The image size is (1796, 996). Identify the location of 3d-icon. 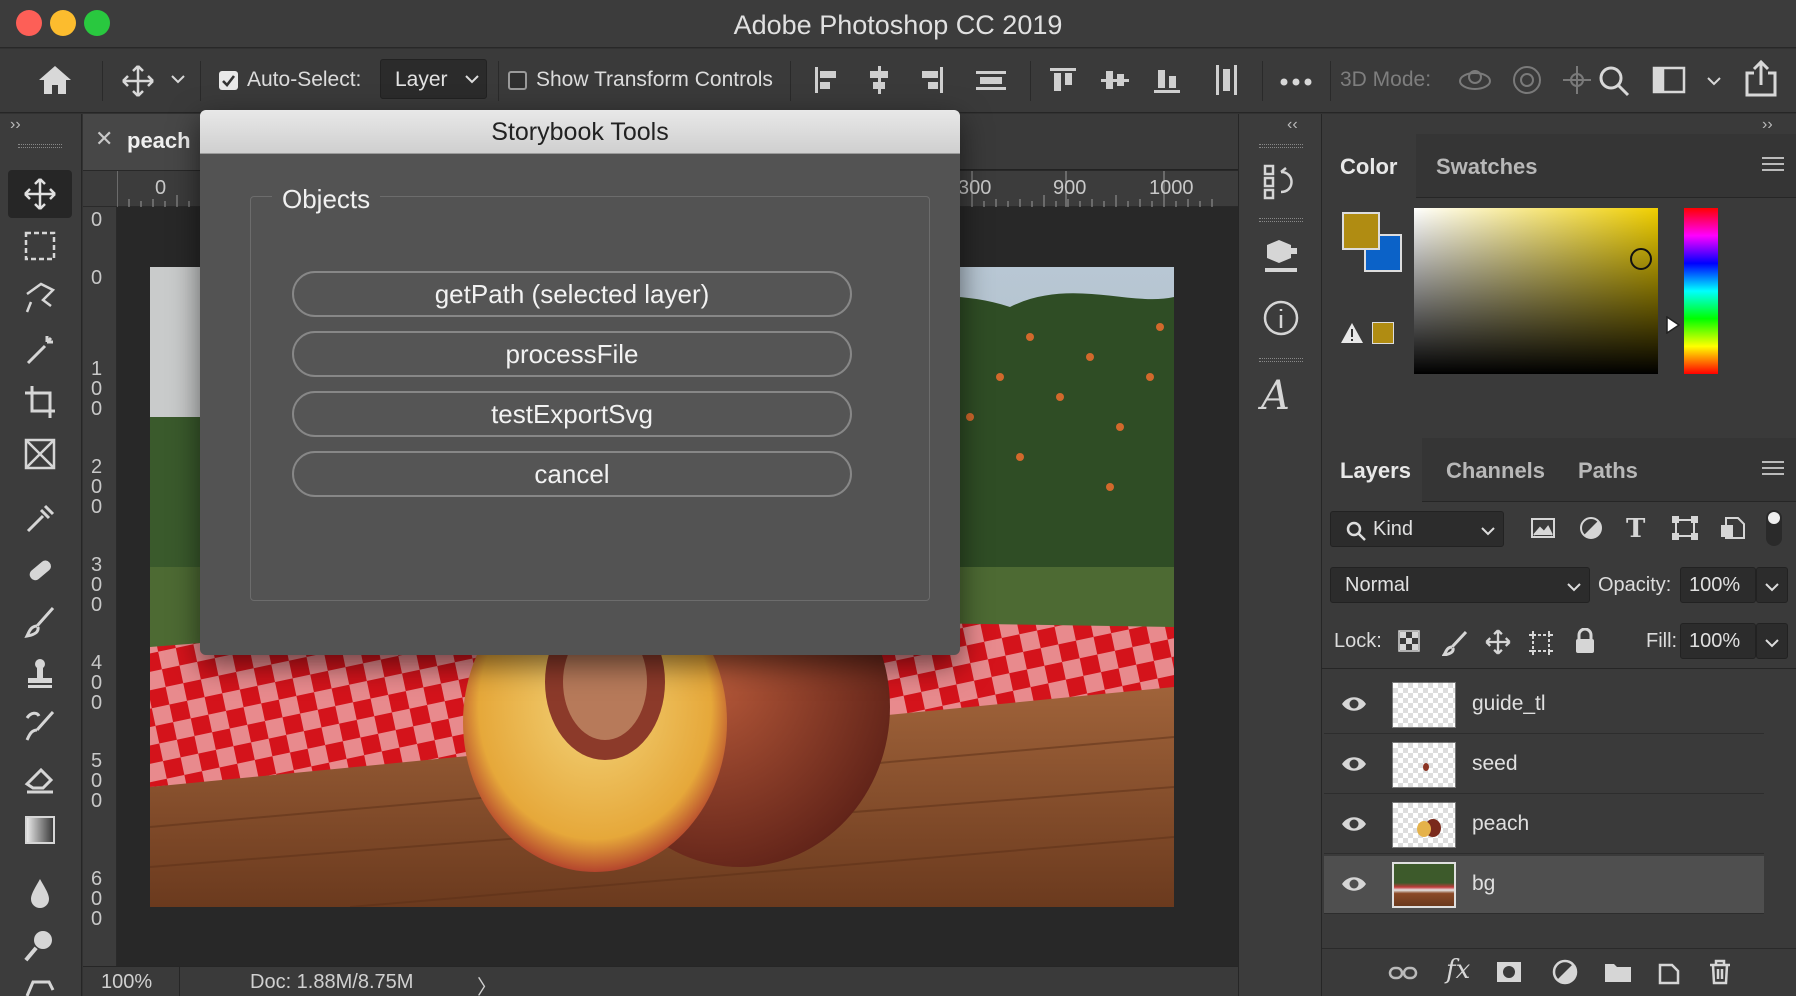
(1281, 256).